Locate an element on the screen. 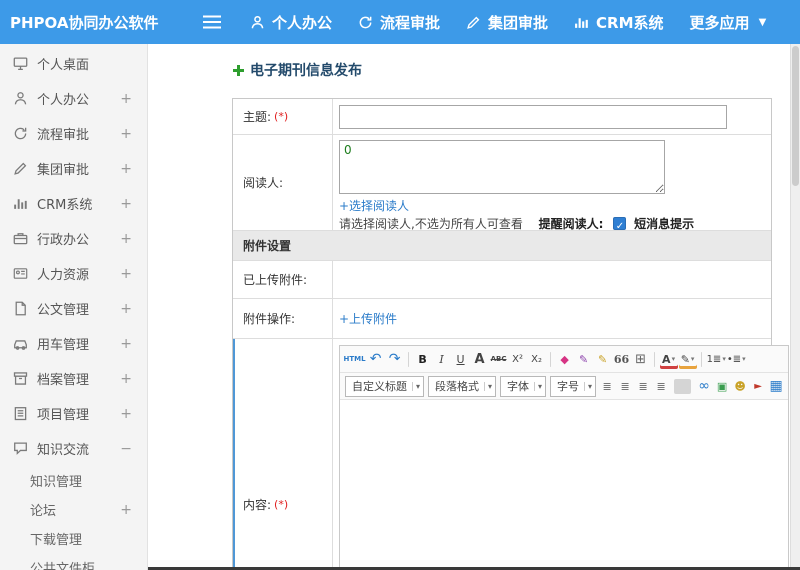 This screenshot has width=800, height=570. caret-down-icon: ▼ is located at coordinates (762, 22).